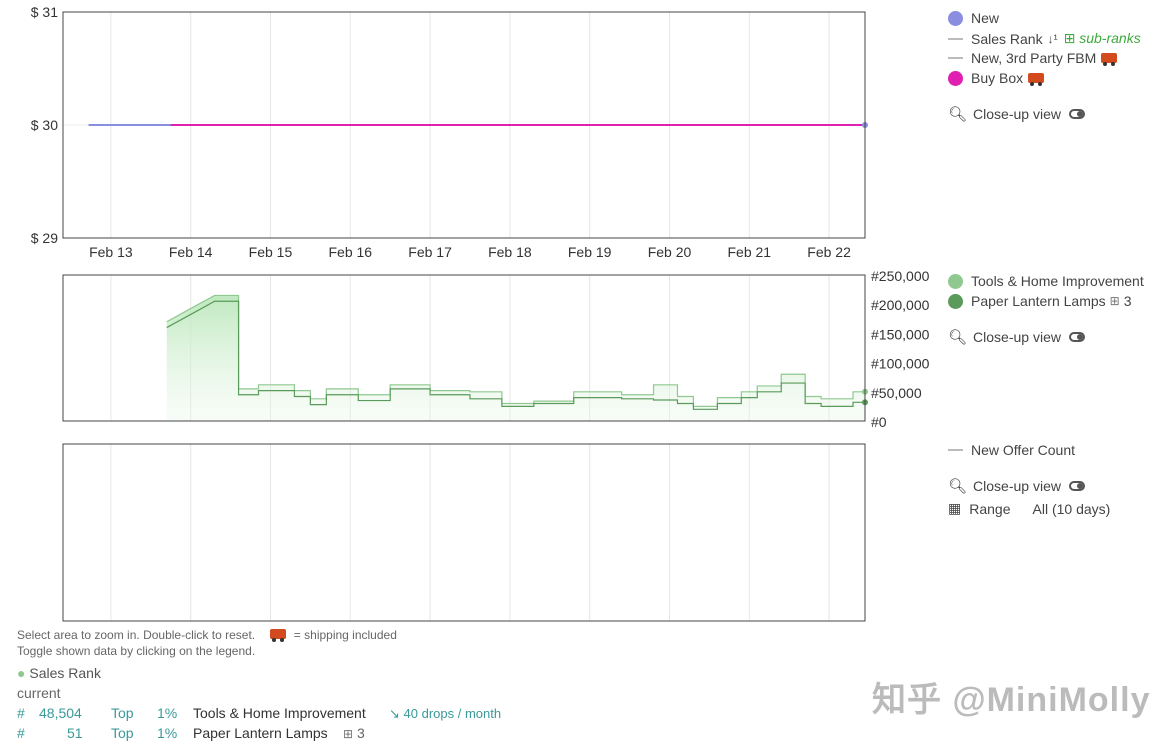  What do you see at coordinates (670, 252) in the screenshot?
I see `x-tick-label: Feb 20` at bounding box center [670, 252].